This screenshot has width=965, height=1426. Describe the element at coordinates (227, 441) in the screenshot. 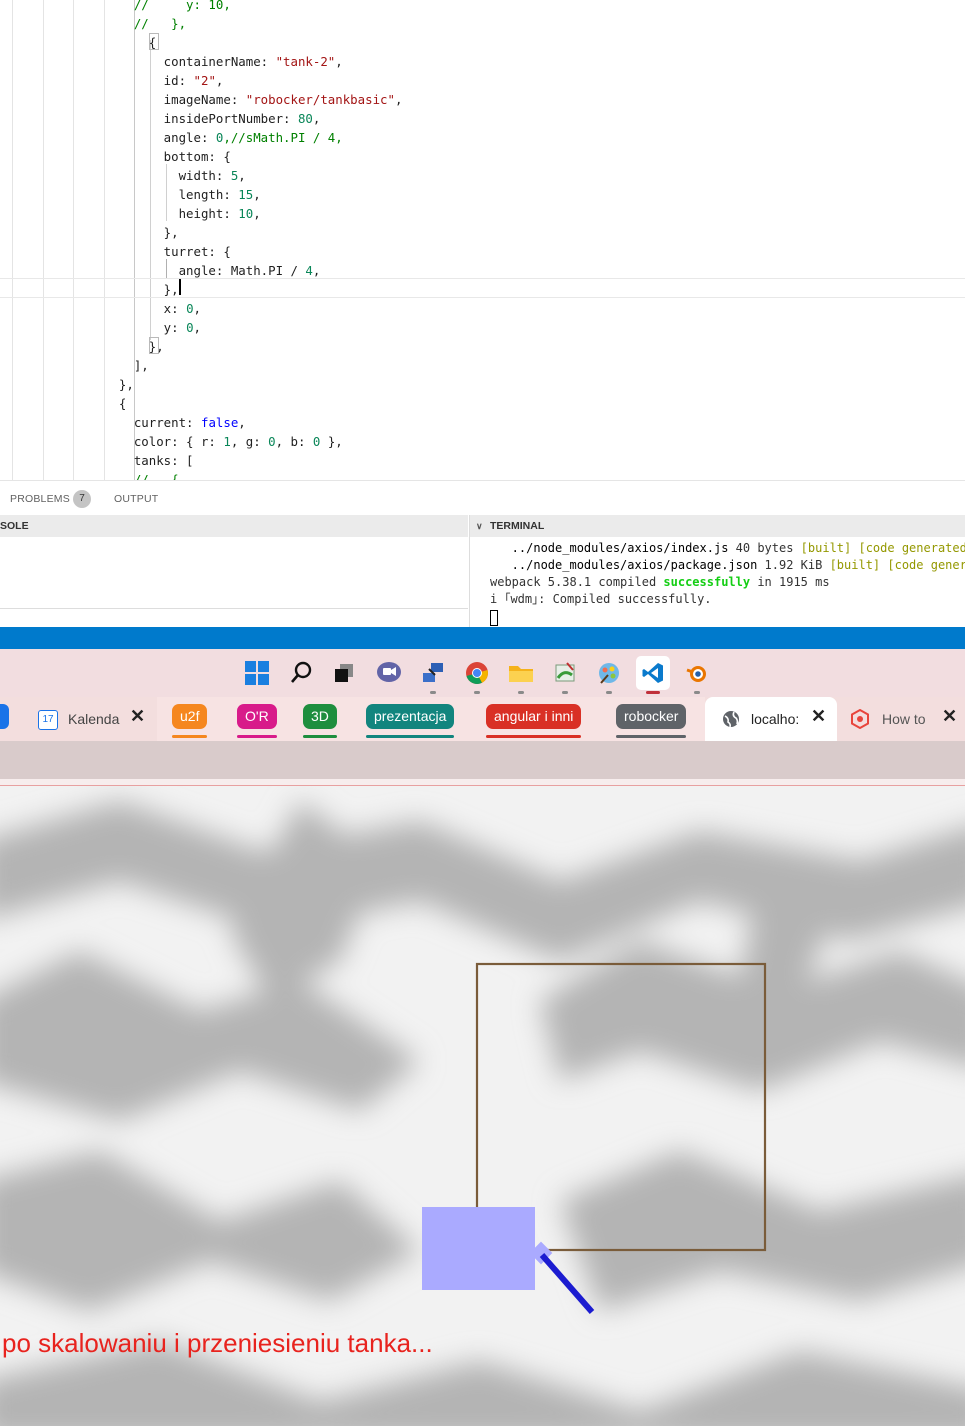

I see `code-token: 1` at that location.